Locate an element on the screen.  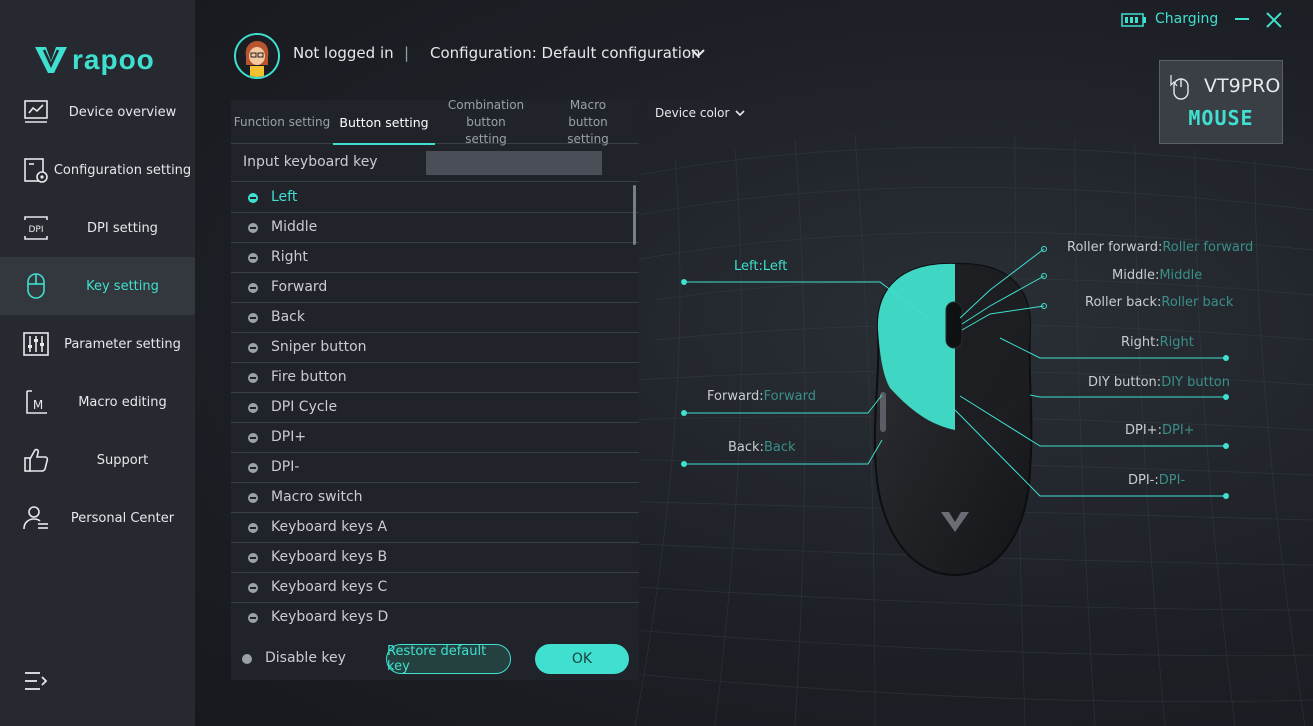
sidebar-item-personal-center: Personal Center is located at coordinates (97, 518).